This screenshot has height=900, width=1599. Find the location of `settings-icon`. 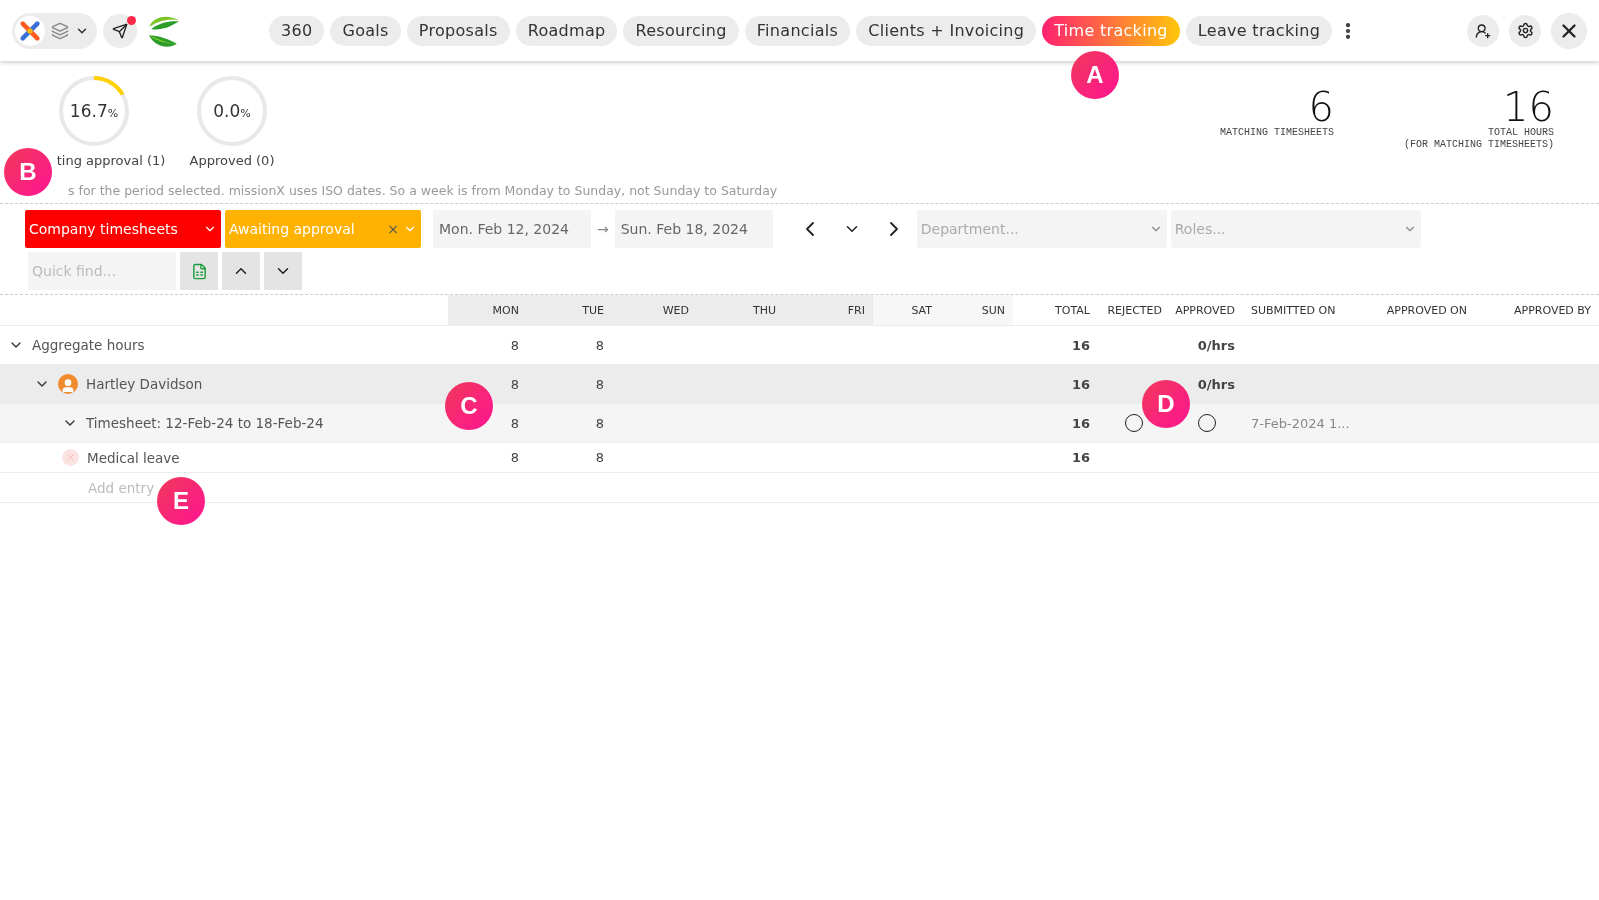

settings-icon is located at coordinates (1525, 30).